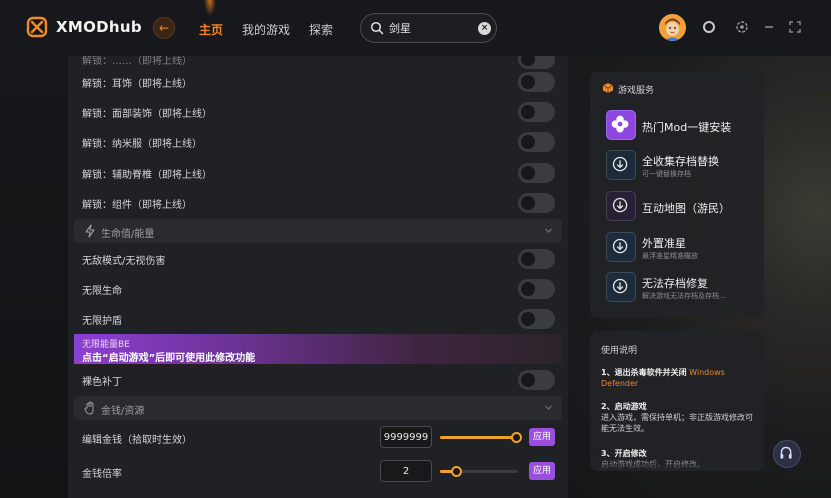  I want to click on support-button, so click(787, 454).